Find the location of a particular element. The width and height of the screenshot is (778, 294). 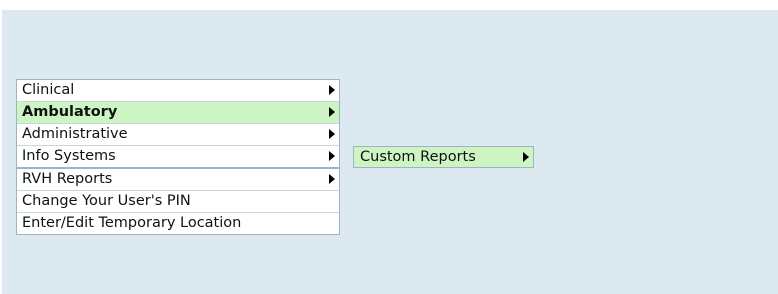

menu-item-ambulatory: Ambulatory is located at coordinates (178, 113).